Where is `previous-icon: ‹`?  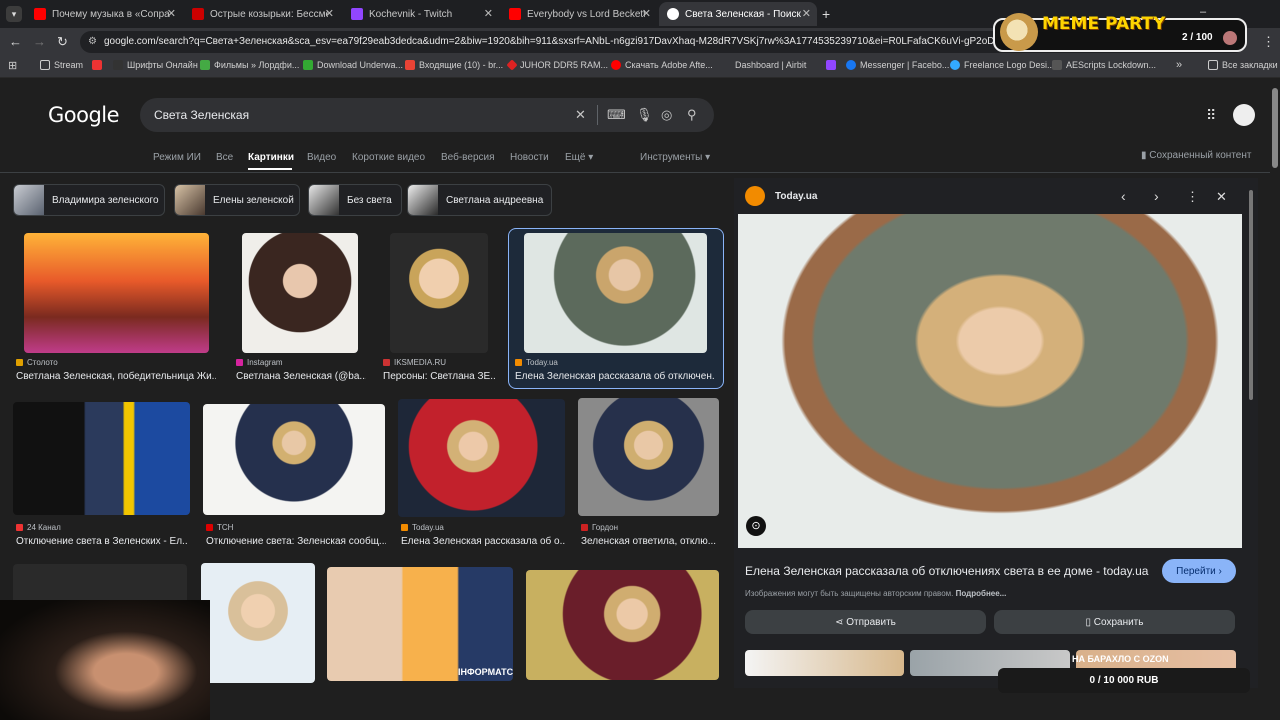
previous-icon: ‹ is located at coordinates (1123, 196).